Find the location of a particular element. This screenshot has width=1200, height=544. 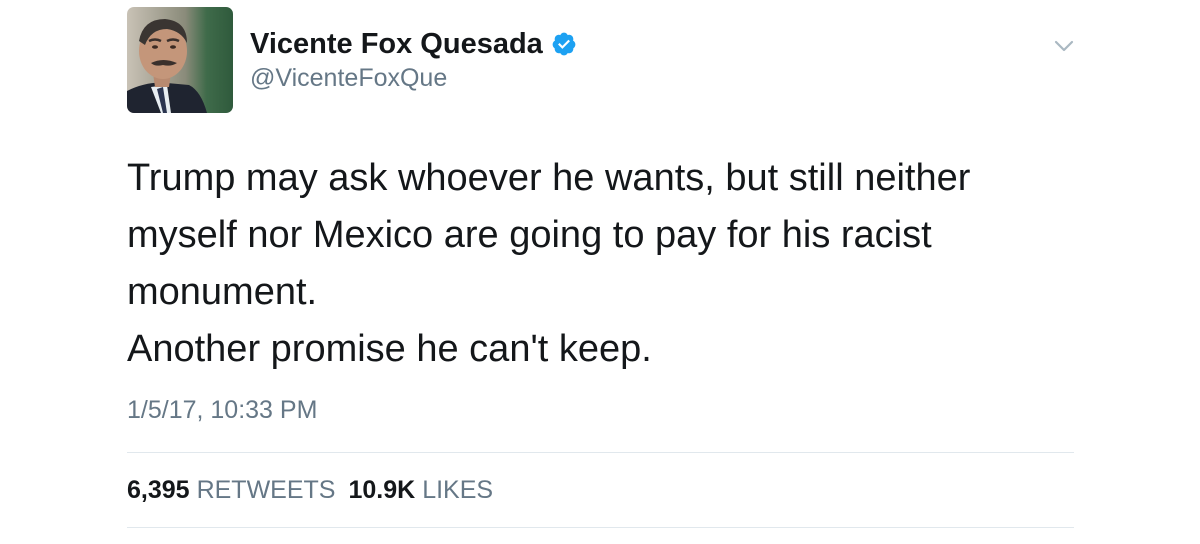

tweet-timestamp: 1/5/17, 10:33 PM is located at coordinates (222, 410).